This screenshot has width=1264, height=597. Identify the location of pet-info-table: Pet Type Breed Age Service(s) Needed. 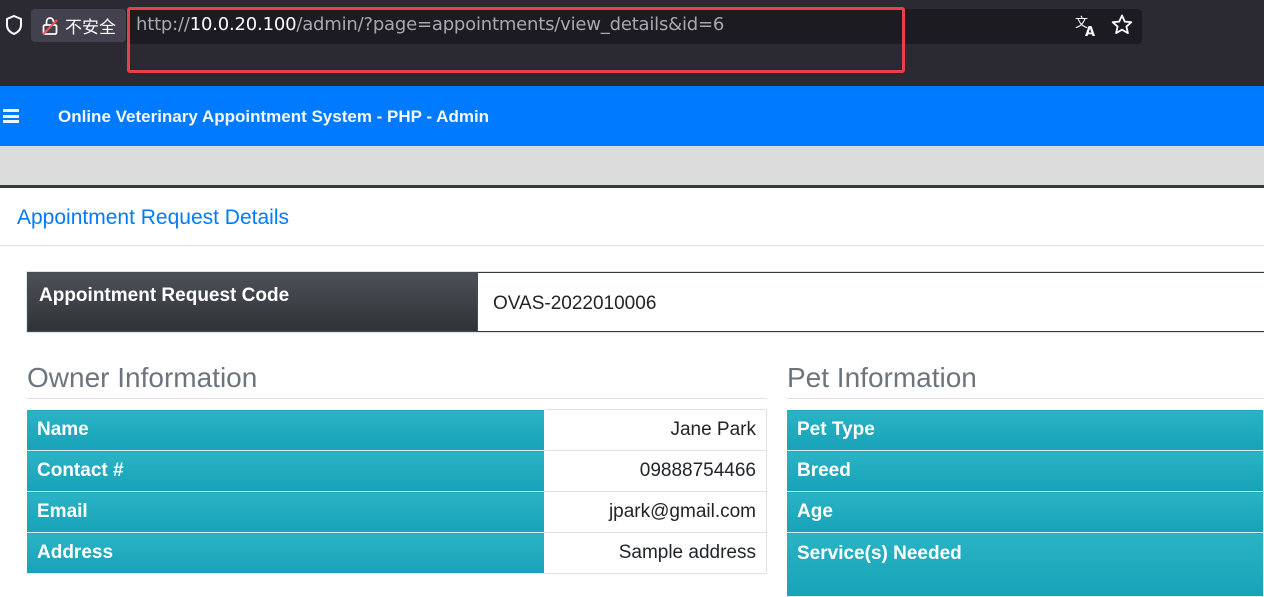
(1025, 503).